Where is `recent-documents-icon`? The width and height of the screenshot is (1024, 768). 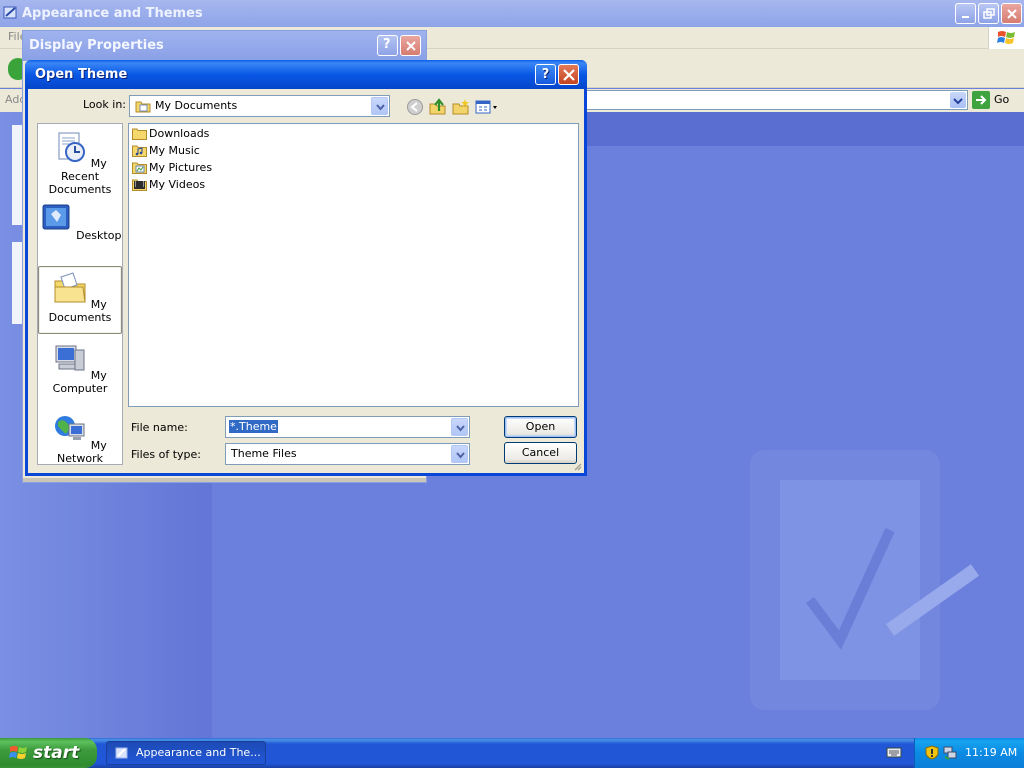 recent-documents-icon is located at coordinates (72, 147).